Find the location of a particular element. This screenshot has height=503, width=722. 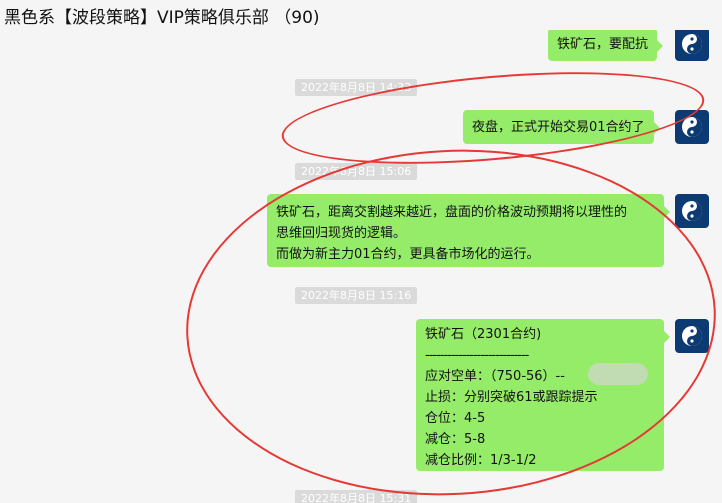

message-bubble: 夜盘，正式开始交易01合约了 is located at coordinates (561, 127).